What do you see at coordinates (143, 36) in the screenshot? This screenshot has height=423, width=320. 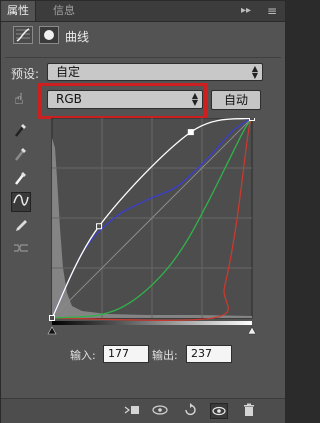 I see `panel-header: 曲线` at bounding box center [143, 36].